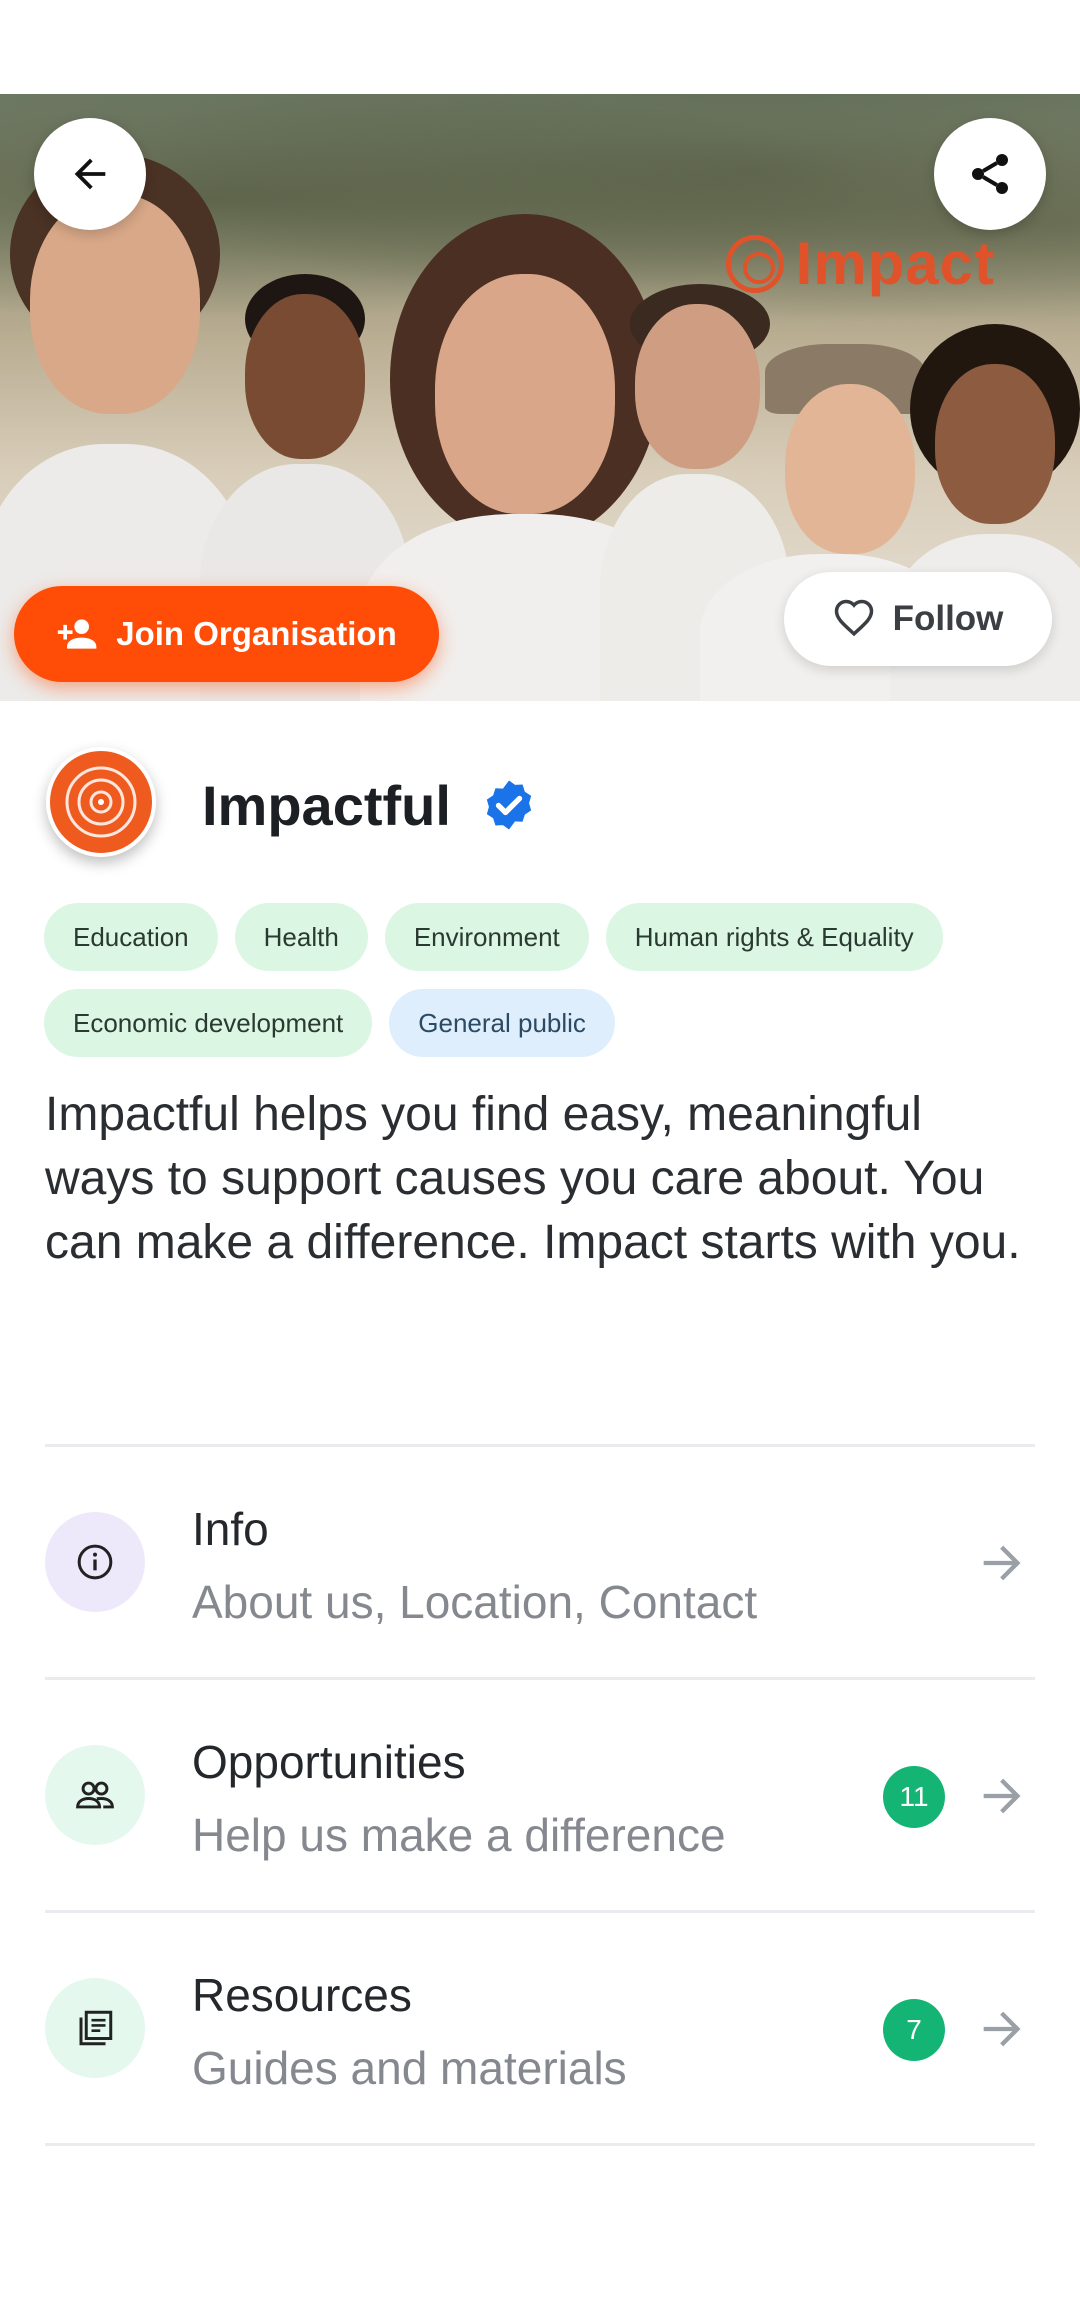 The image size is (1080, 2316). I want to click on organisation-name: Impactful, so click(326, 805).